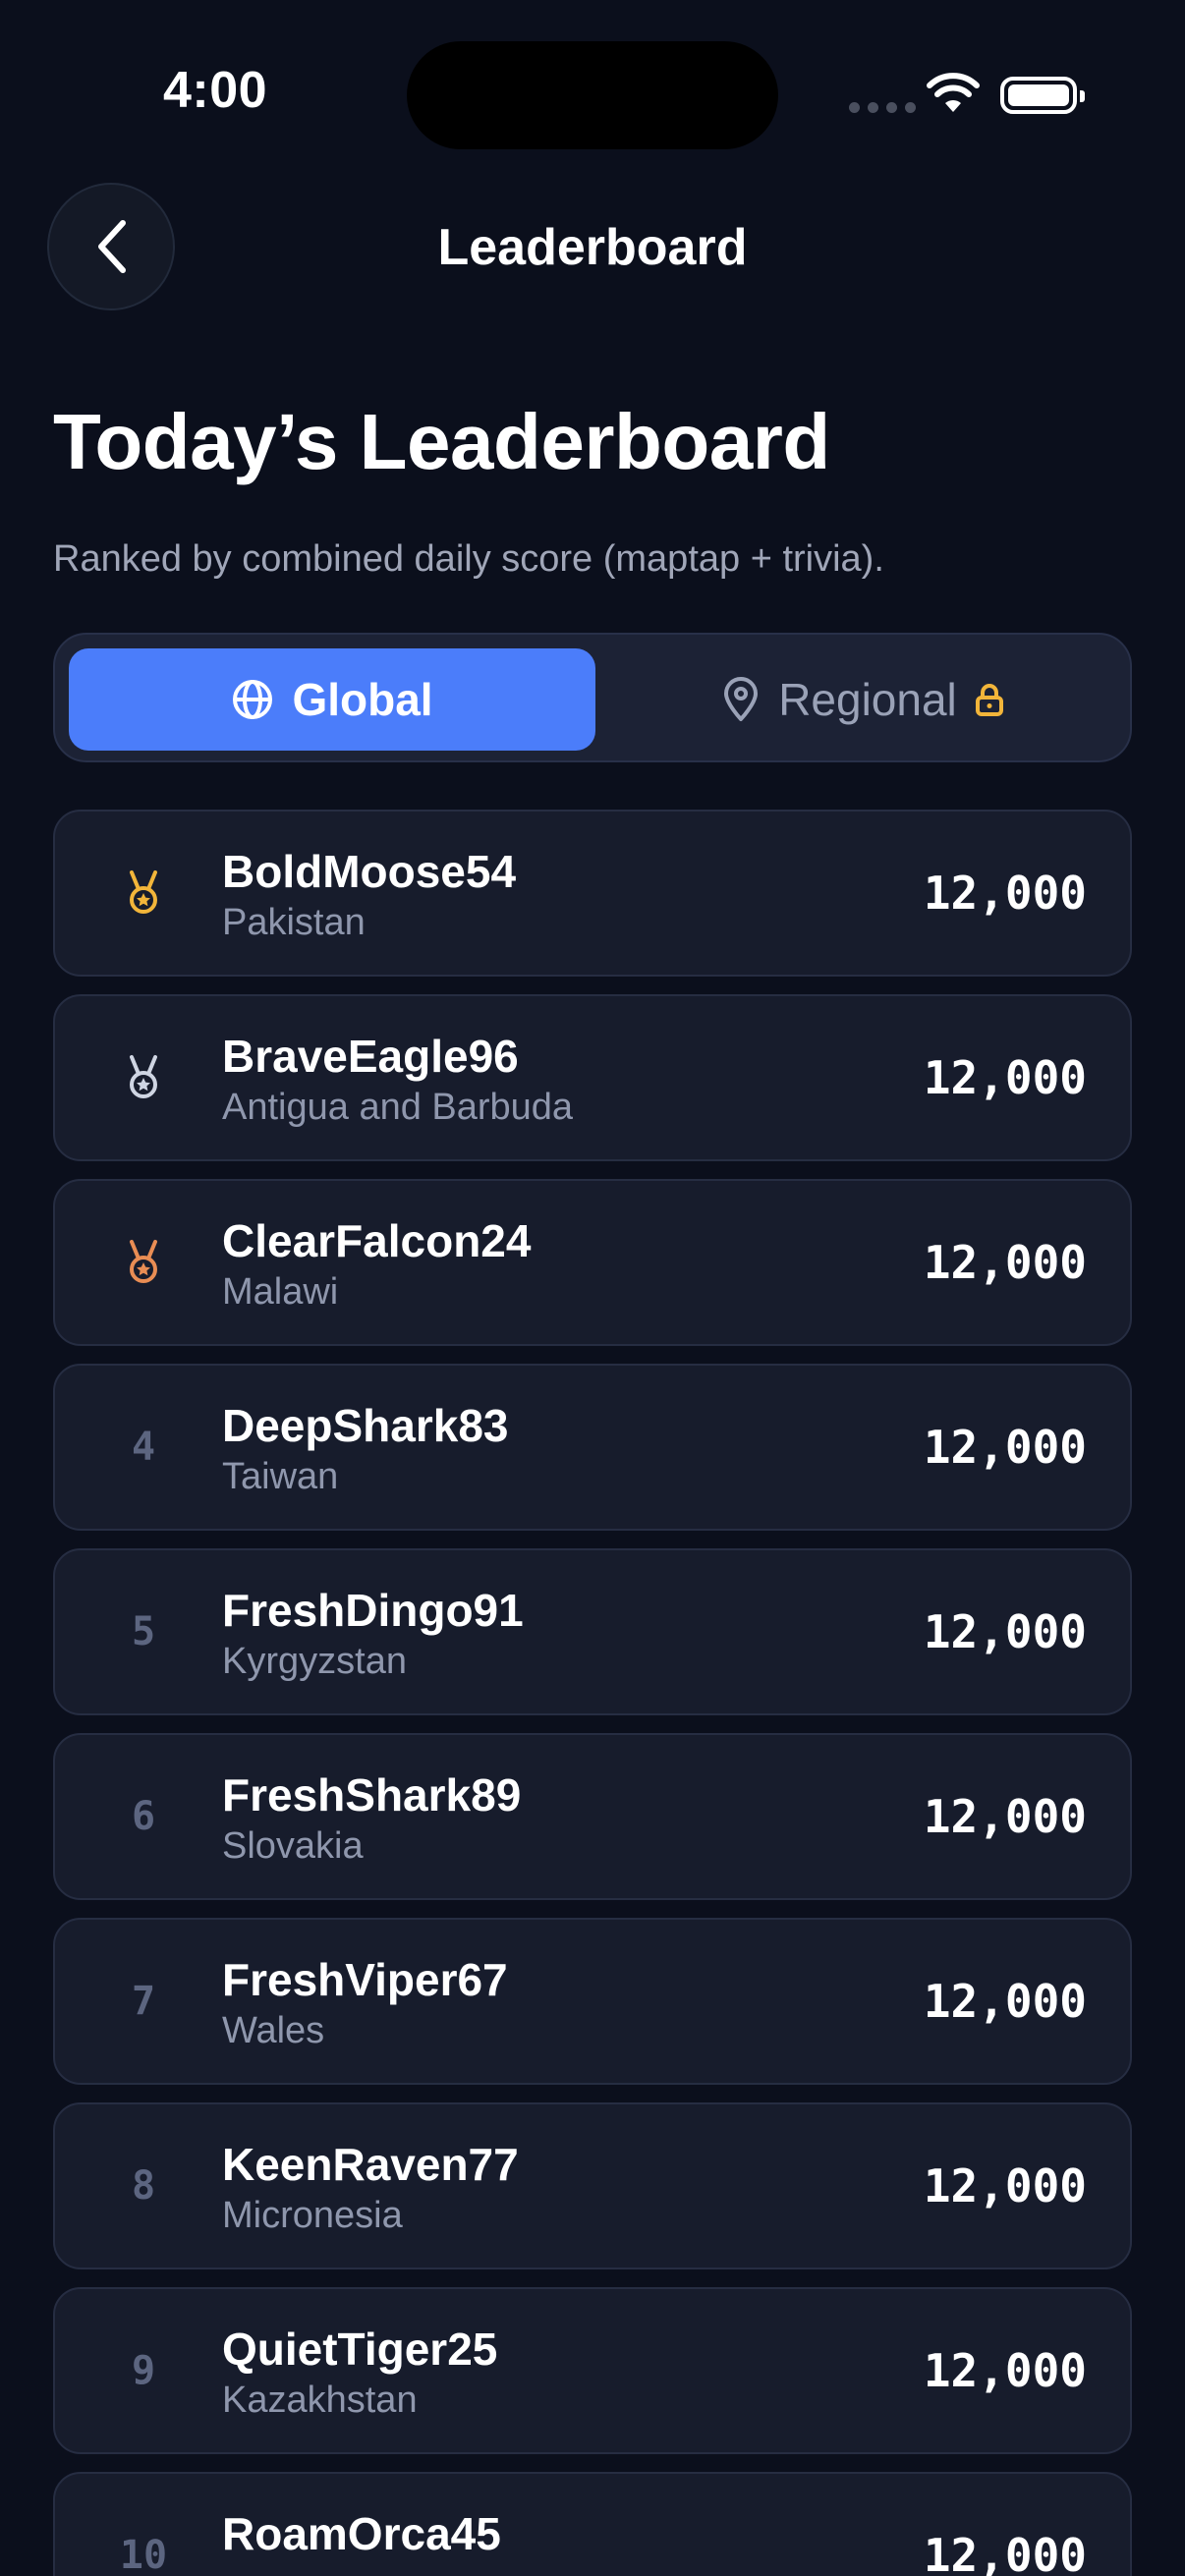 Image resolution: width=1185 pixels, height=2576 pixels. Describe the element at coordinates (313, 2215) in the screenshot. I see `player-country: Micronesia` at that location.